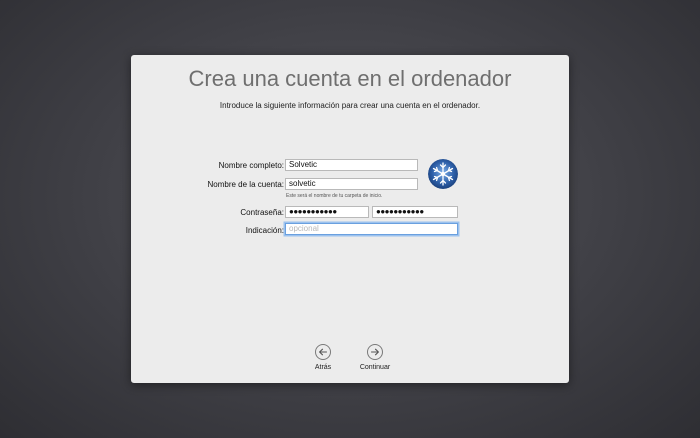  Describe the element at coordinates (371, 229) in the screenshot. I see `hint-field: opcional` at that location.